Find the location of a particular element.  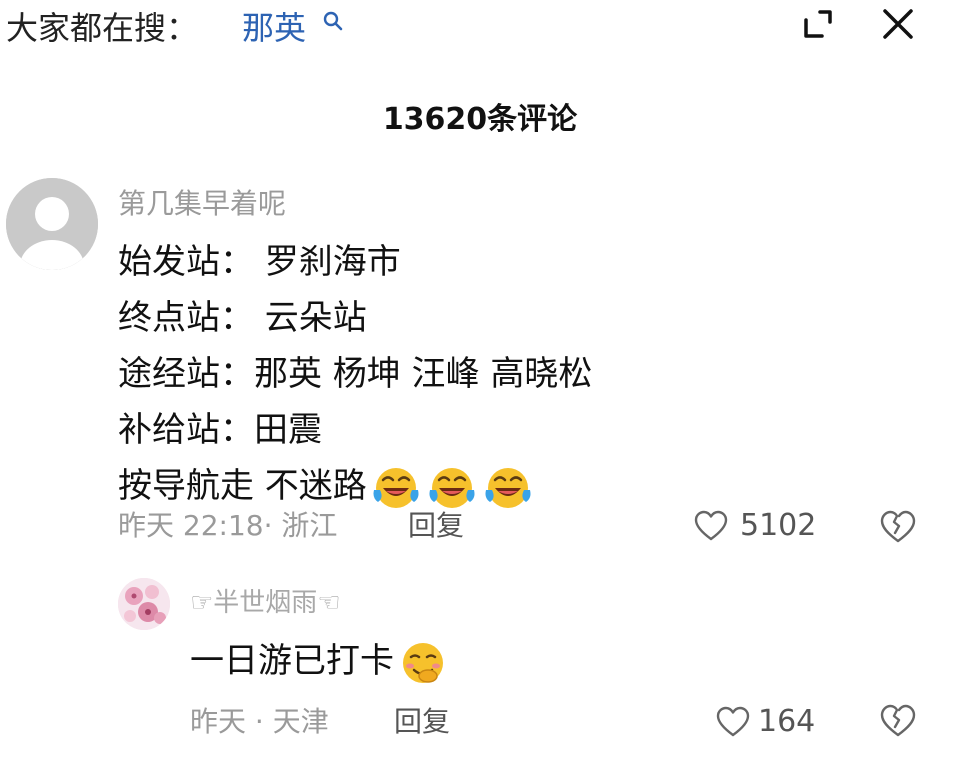

like-count: 164 is located at coordinates (787, 721).